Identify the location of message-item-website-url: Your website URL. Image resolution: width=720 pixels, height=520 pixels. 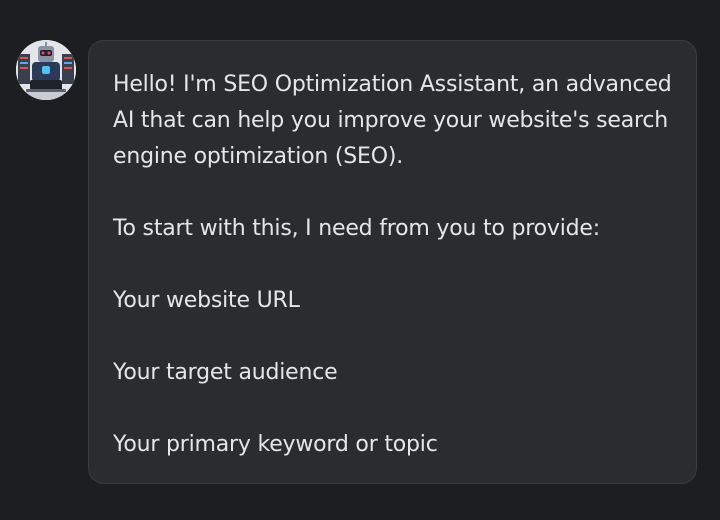
(206, 300).